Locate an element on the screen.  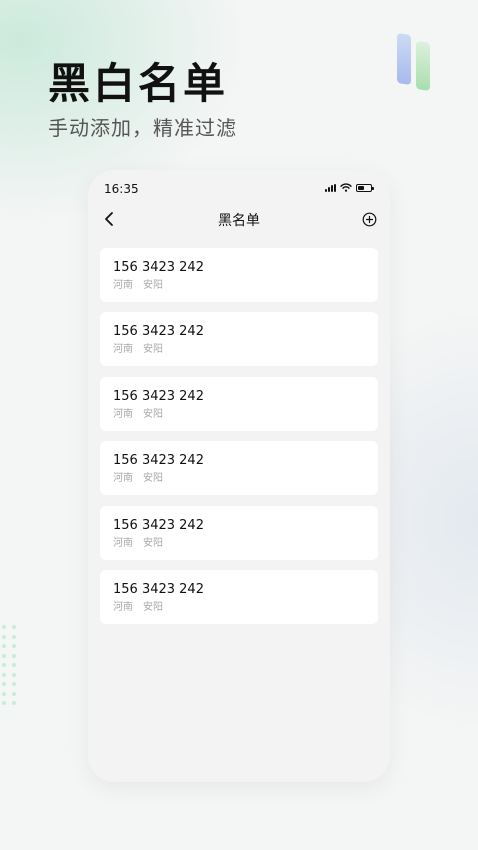
decorative-bars-icon is located at coordinates (417, 63).